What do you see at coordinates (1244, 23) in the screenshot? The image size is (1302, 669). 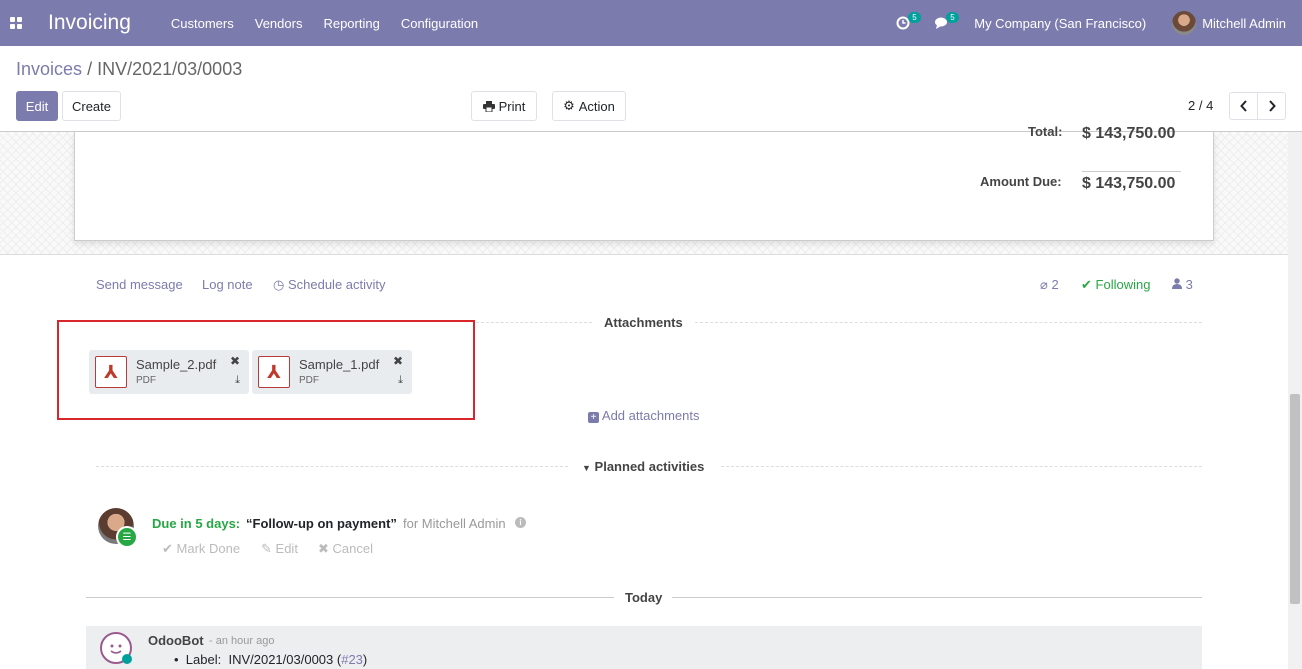 I see `user-menu: Mitchell Admin` at bounding box center [1244, 23].